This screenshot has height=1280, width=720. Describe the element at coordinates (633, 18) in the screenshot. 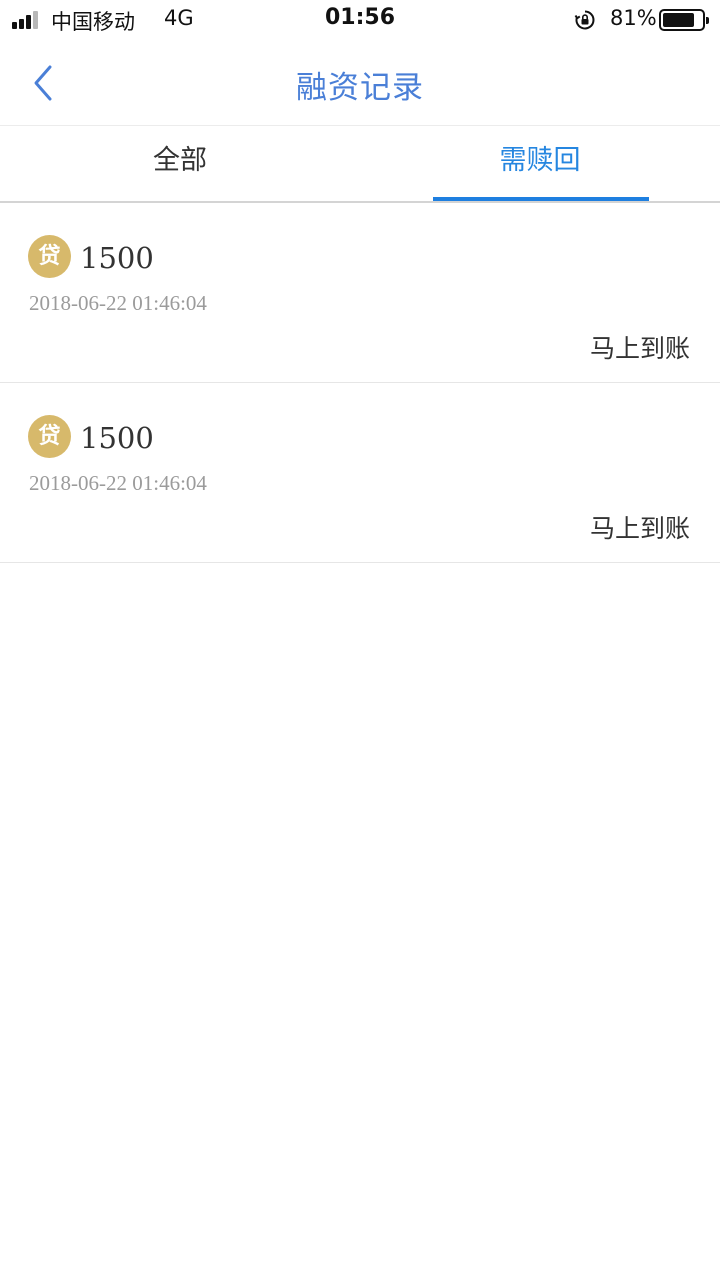

I see `battery-percent: 81%` at that location.